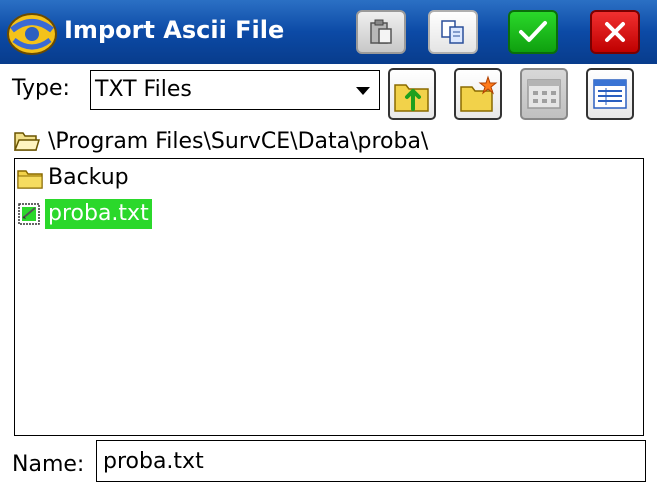 The height and width of the screenshot is (485, 657). Describe the element at coordinates (235, 90) in the screenshot. I see `type-select: TXT Files` at that location.